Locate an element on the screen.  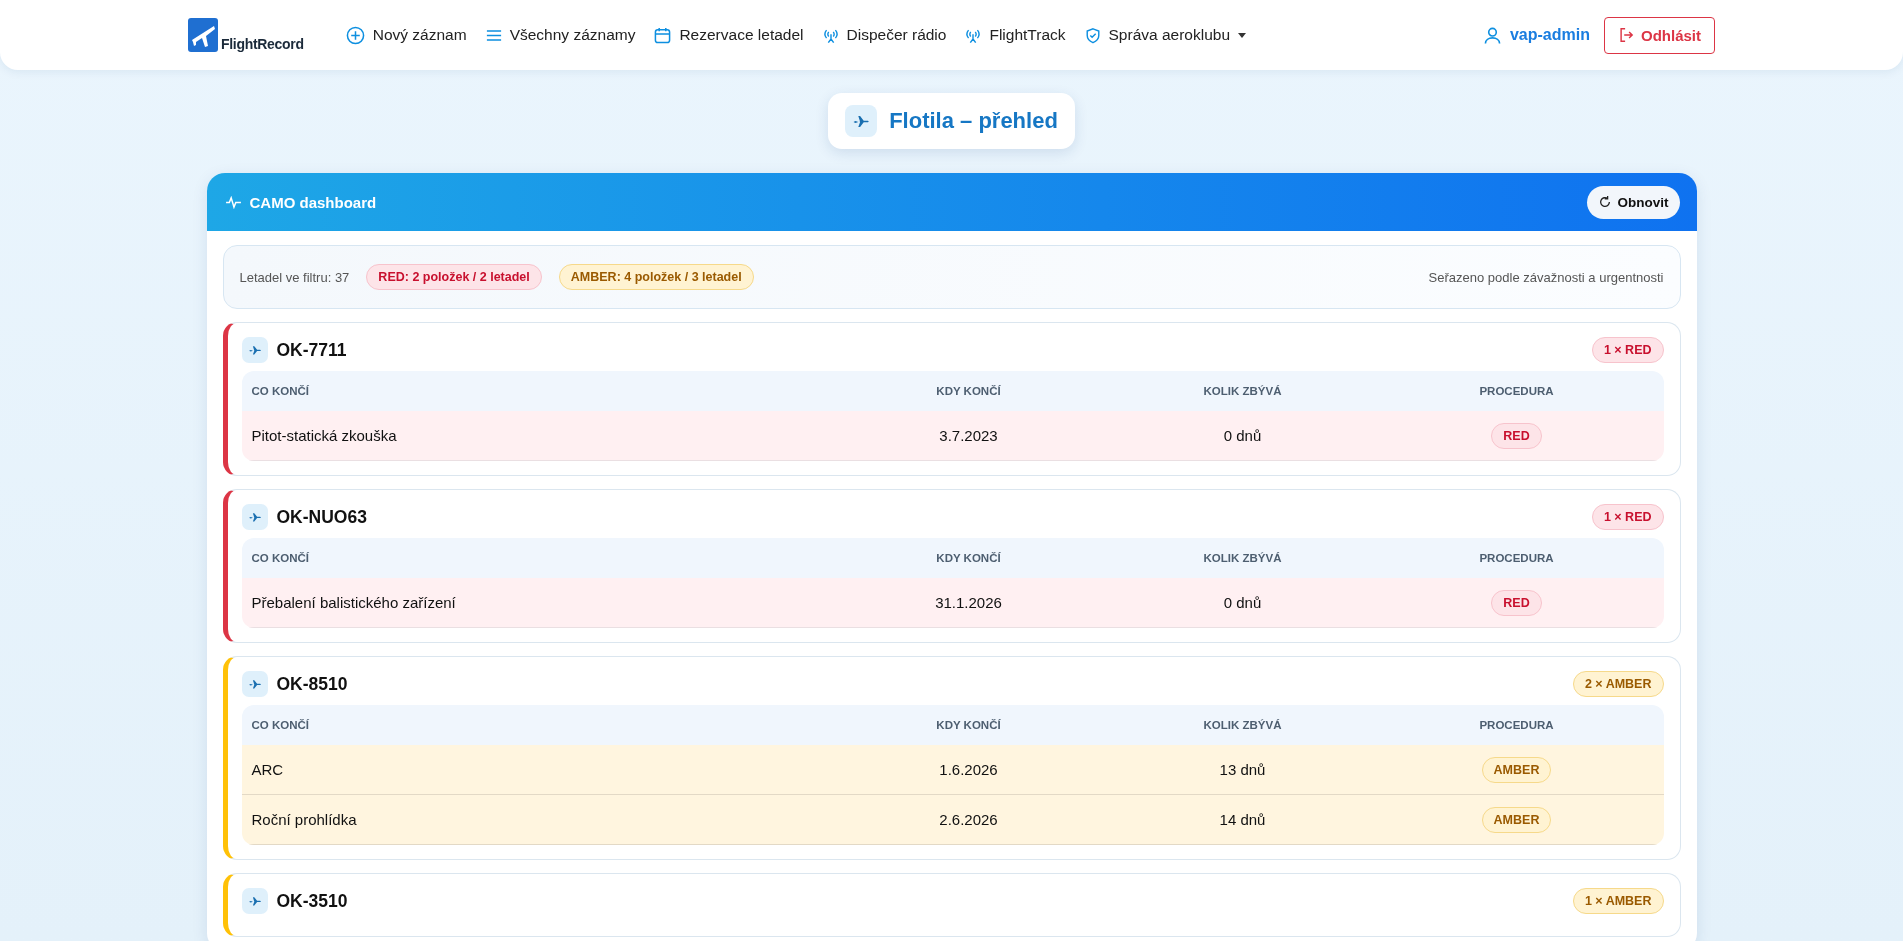
aircraft-registration: OK-7711 is located at coordinates (311, 350).